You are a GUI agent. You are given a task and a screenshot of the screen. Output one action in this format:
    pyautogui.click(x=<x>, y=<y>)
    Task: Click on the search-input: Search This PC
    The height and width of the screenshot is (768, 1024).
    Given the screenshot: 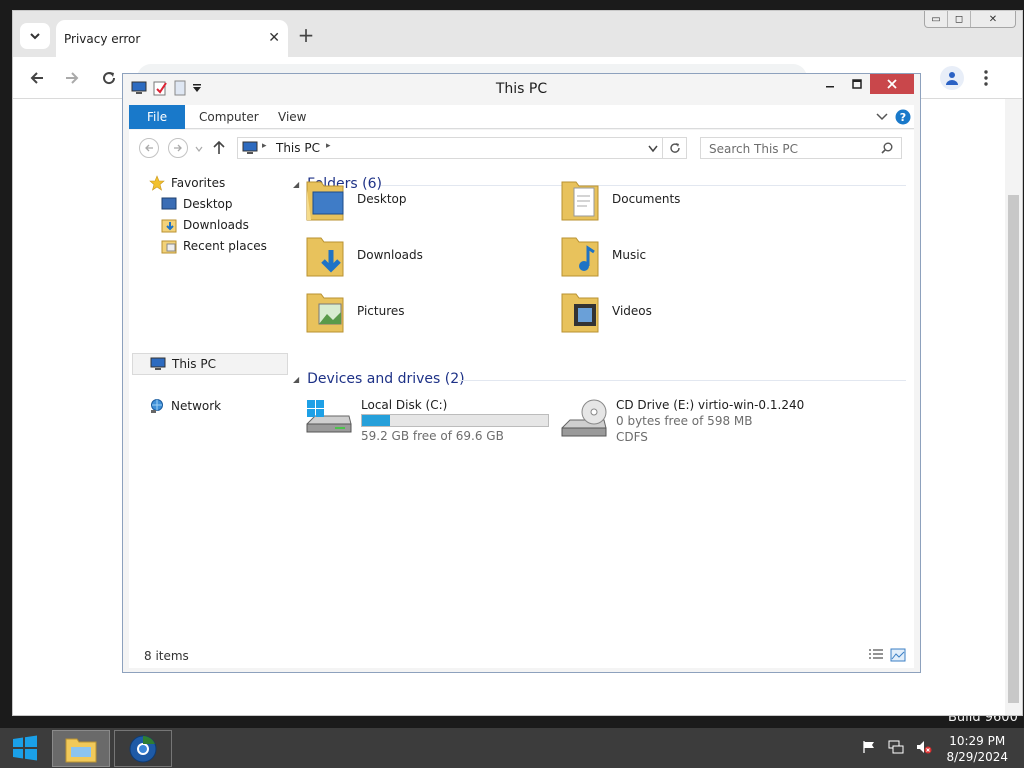 What is the action you would take?
    pyautogui.click(x=801, y=148)
    